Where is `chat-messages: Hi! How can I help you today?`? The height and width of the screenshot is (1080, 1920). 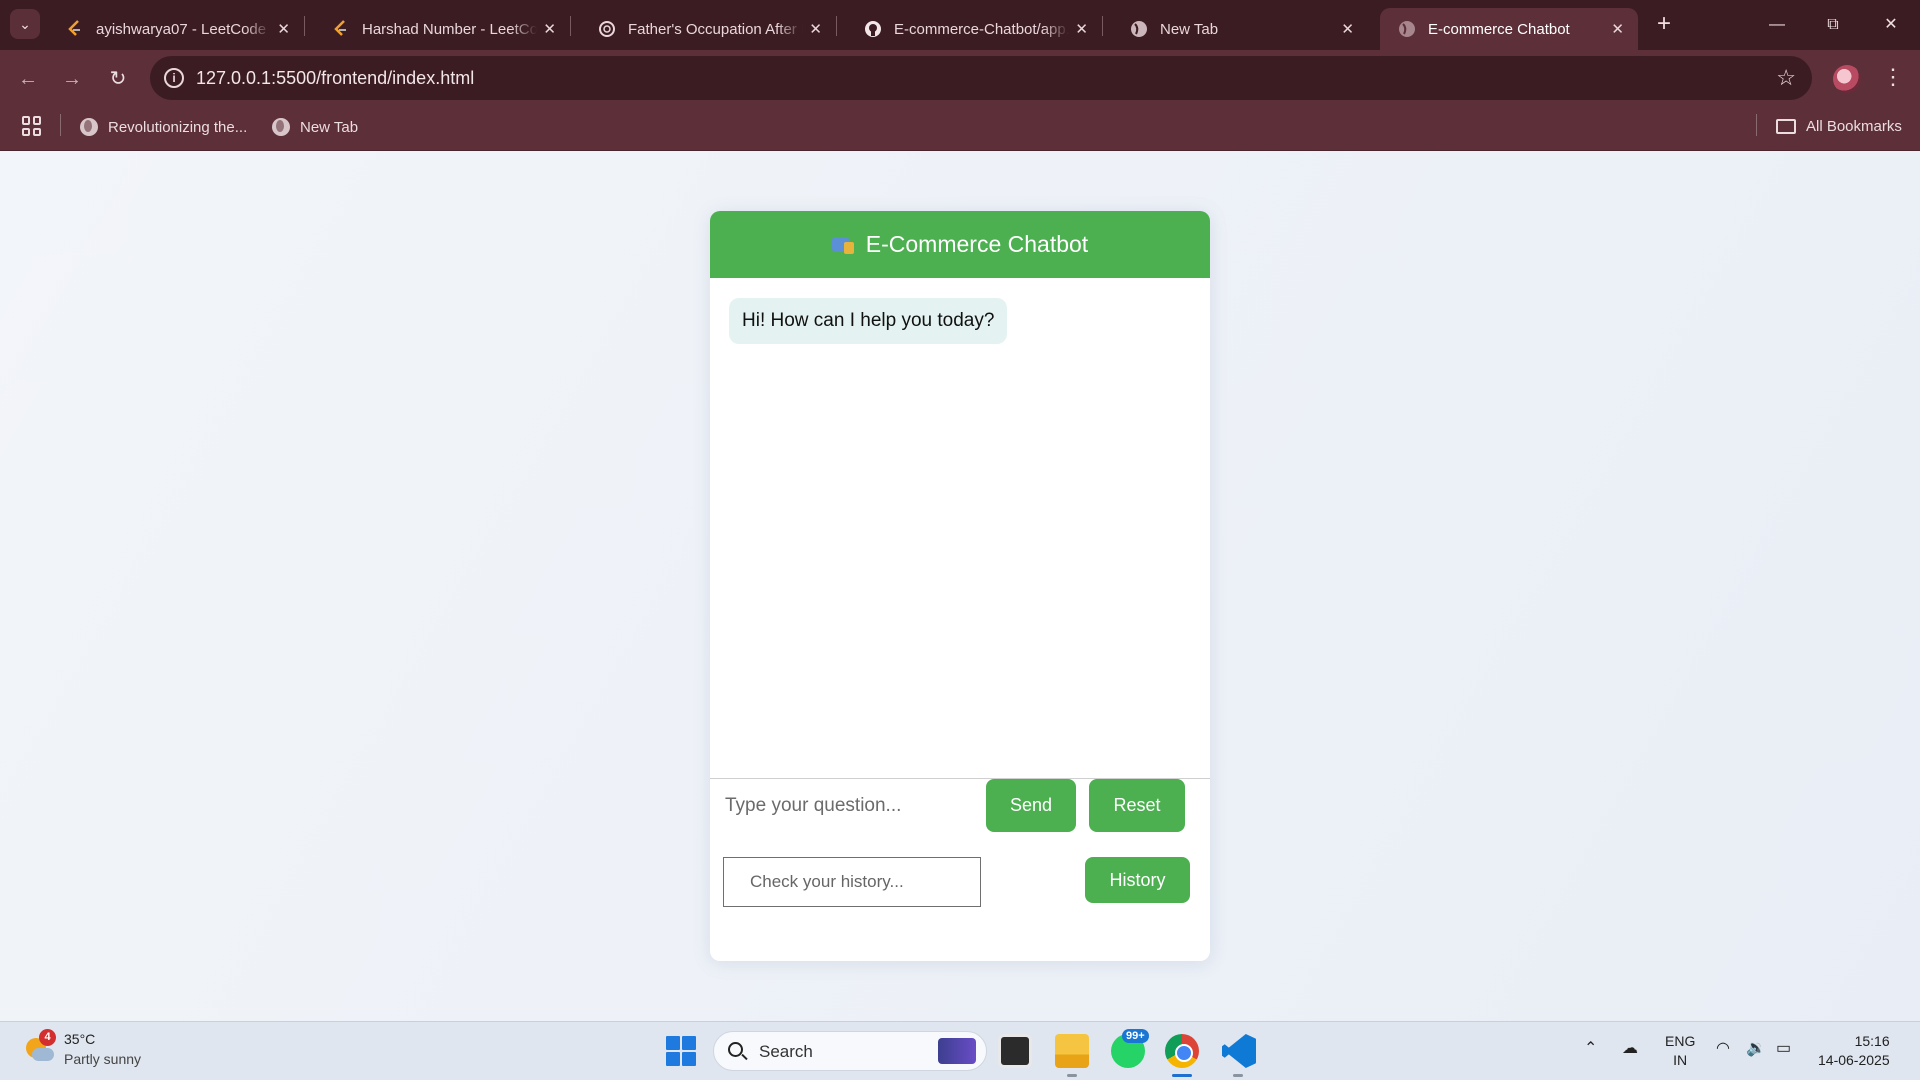 chat-messages: Hi! How can I help you today? is located at coordinates (960, 534).